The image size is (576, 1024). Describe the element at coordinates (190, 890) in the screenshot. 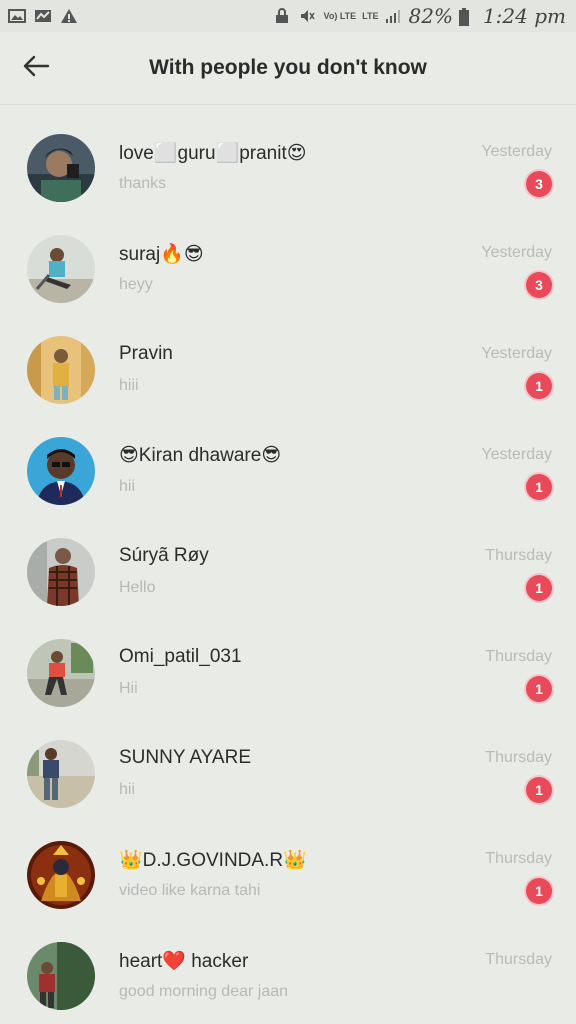

I see `last-message: video like karna tahi` at that location.